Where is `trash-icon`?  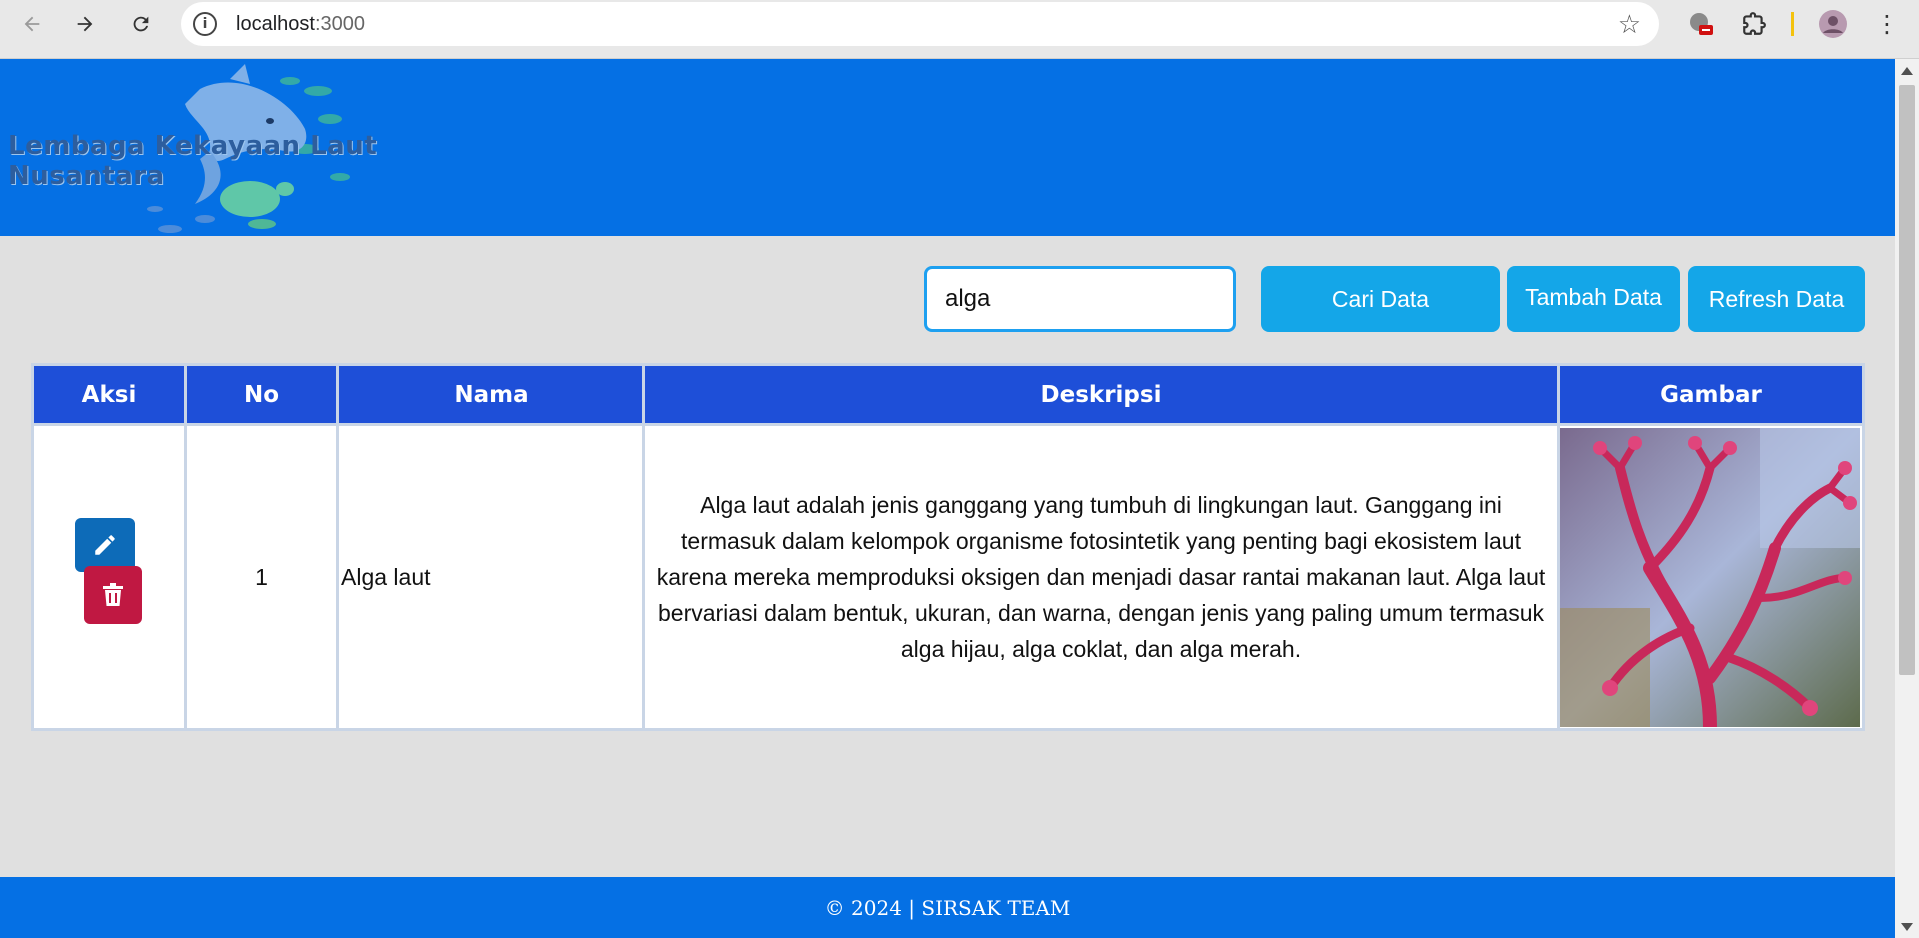
trash-icon is located at coordinates (113, 594).